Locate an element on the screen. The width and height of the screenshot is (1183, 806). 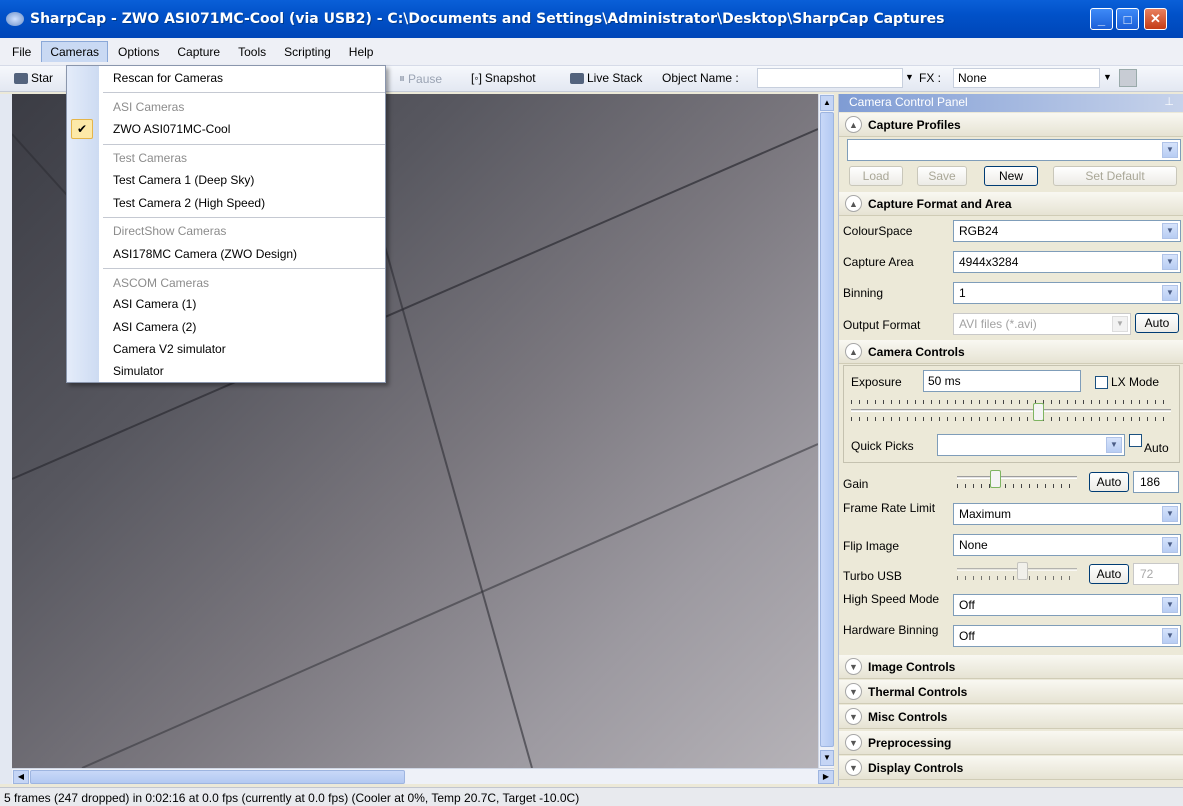
camera-item-simulator: Simulator is located at coordinates (138, 371).